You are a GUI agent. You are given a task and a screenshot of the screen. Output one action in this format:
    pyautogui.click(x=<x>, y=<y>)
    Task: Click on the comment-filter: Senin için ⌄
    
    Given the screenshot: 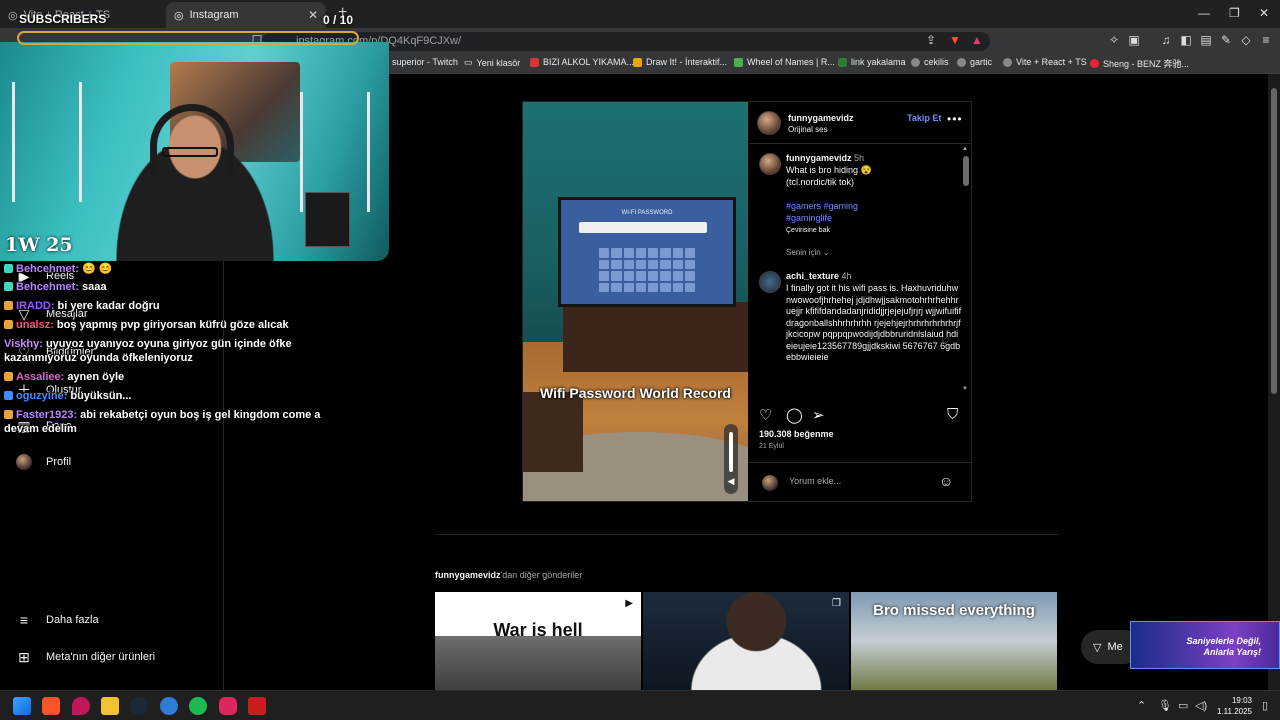 What is the action you would take?
    pyautogui.click(x=874, y=253)
    